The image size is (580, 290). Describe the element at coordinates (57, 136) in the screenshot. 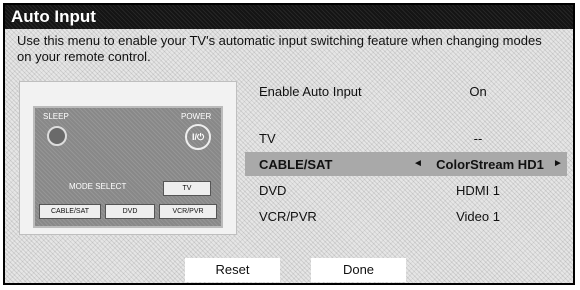

I see `sleep-button-icon` at that location.